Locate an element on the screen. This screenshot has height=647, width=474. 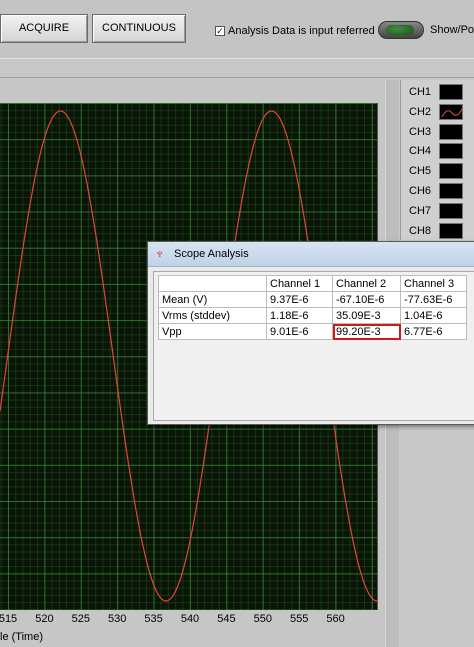
row-label: Mean (V) is located at coordinates (212, 299).